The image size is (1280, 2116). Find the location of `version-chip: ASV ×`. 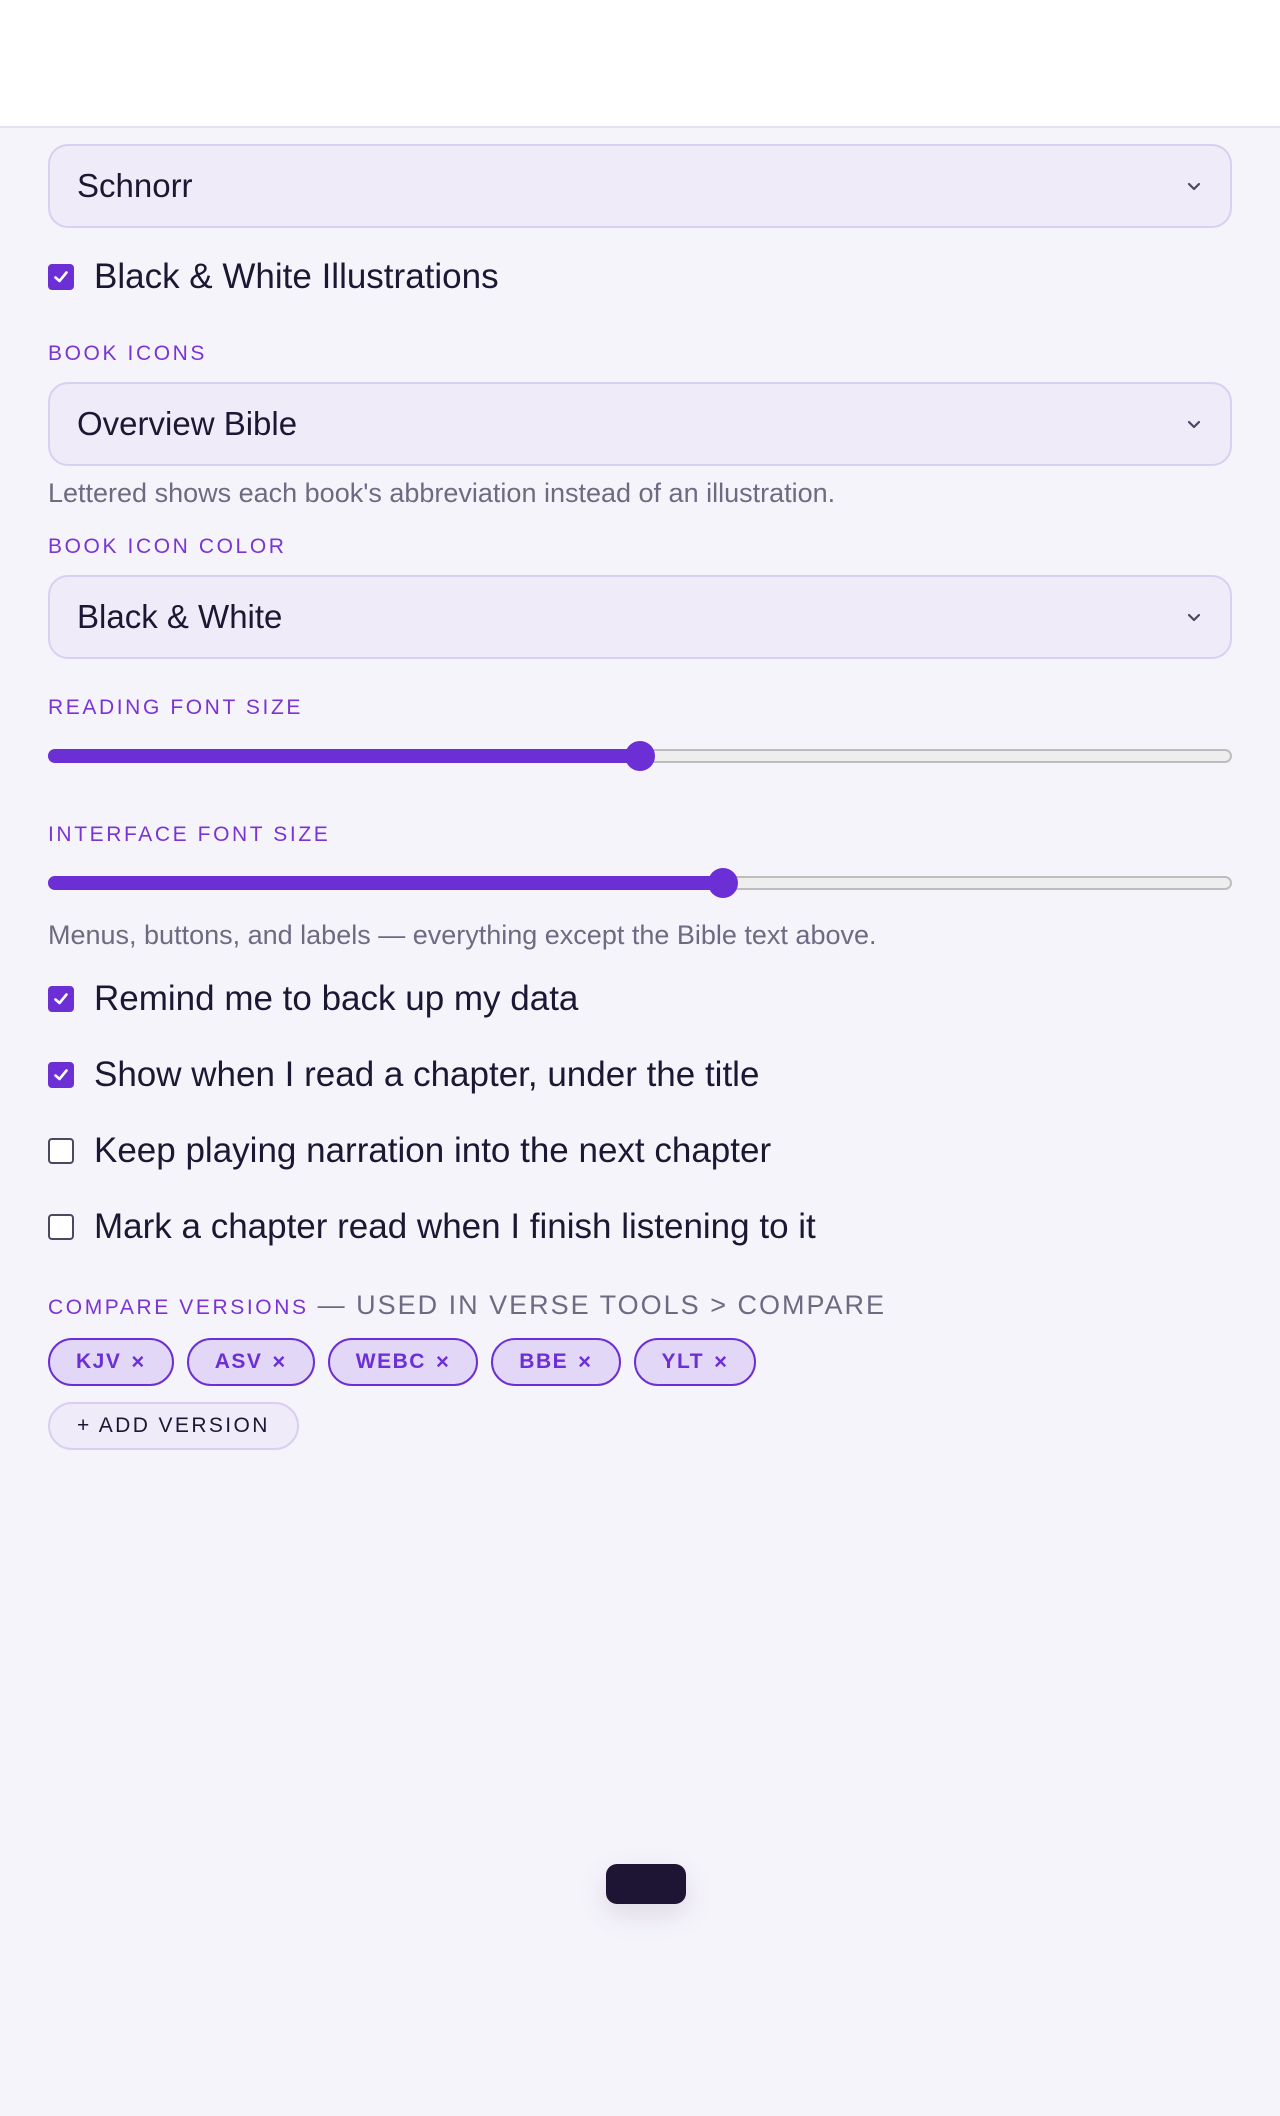

version-chip: ASV × is located at coordinates (250, 1362).